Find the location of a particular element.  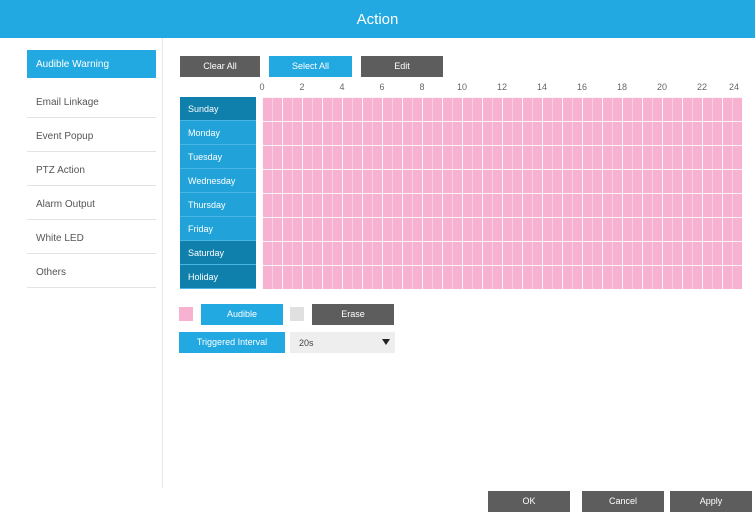

triggered-interval-select: 20s is located at coordinates (342, 342).